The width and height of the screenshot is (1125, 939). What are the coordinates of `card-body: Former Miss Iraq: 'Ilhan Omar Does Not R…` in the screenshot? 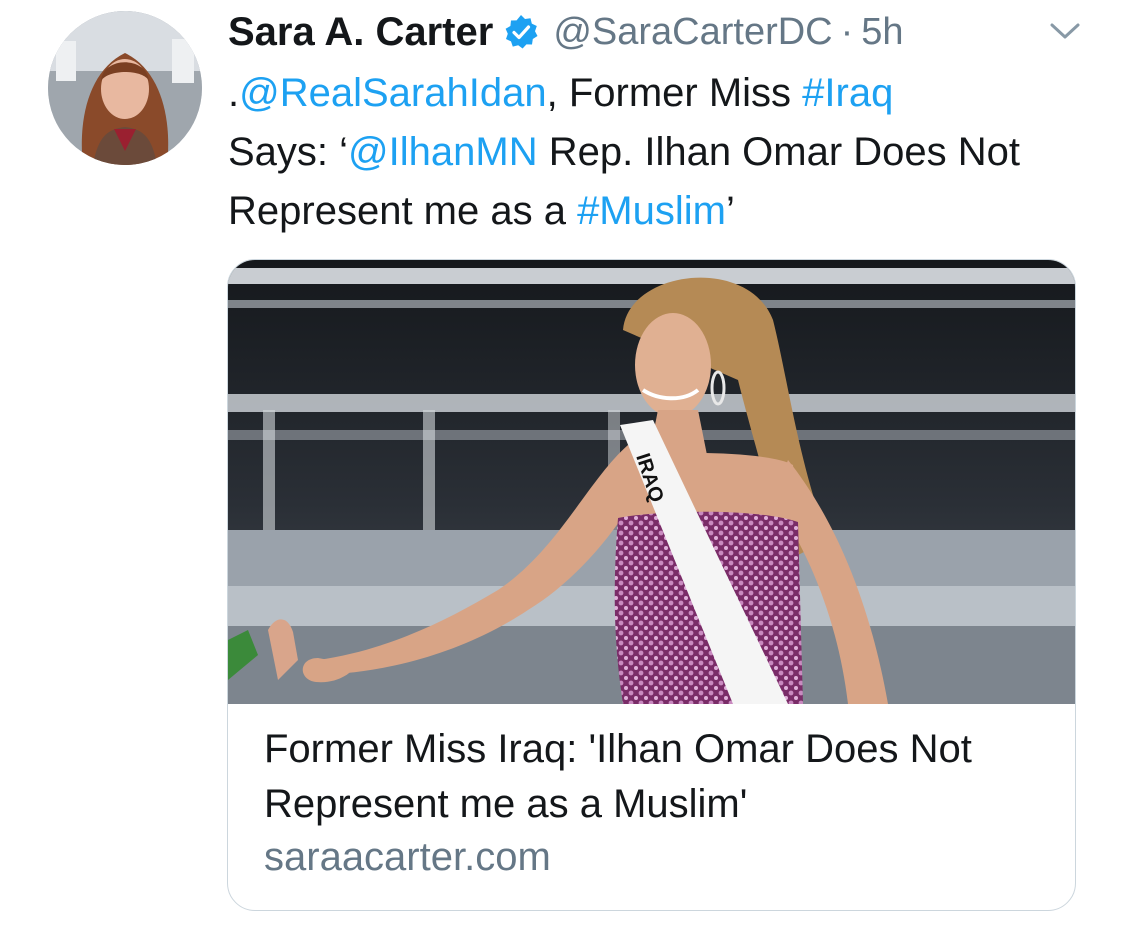 It's located at (654, 802).